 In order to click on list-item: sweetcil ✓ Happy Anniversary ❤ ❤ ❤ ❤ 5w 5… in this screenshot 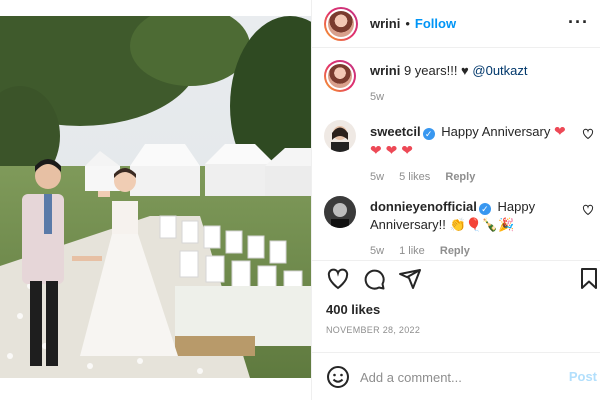, I will do `click(460, 151)`.